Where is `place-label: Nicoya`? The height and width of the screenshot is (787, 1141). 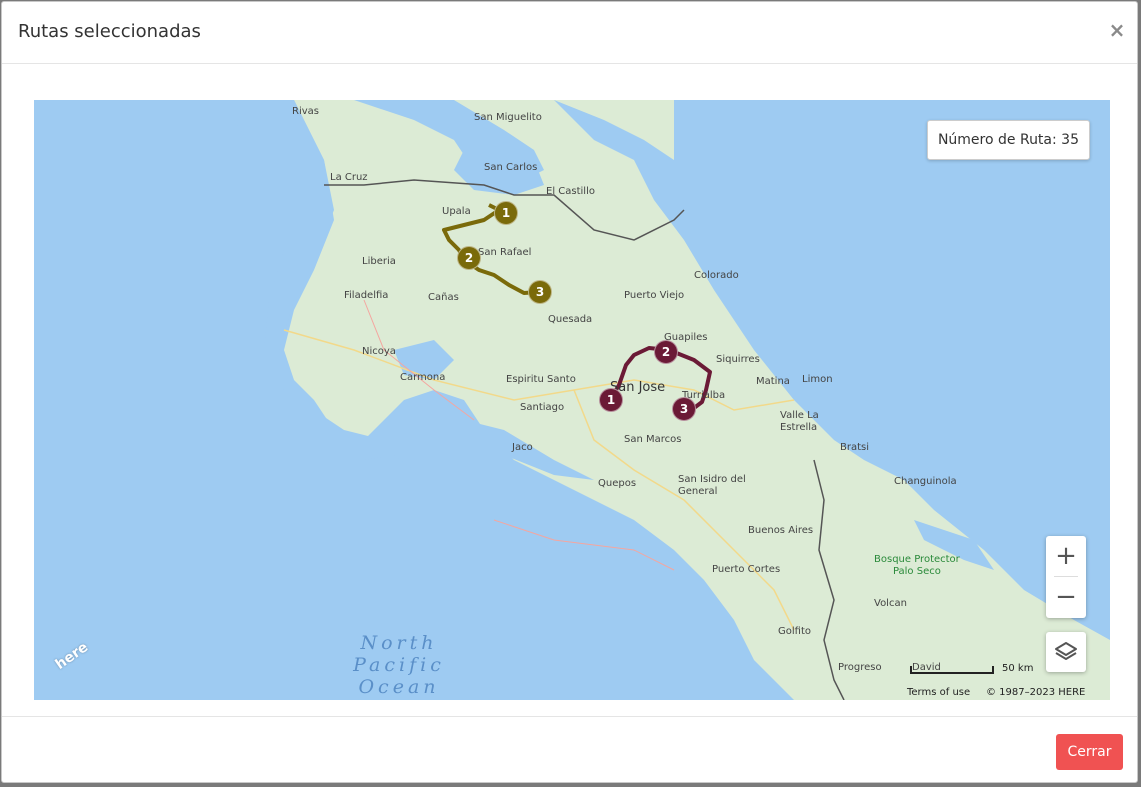 place-label: Nicoya is located at coordinates (379, 351).